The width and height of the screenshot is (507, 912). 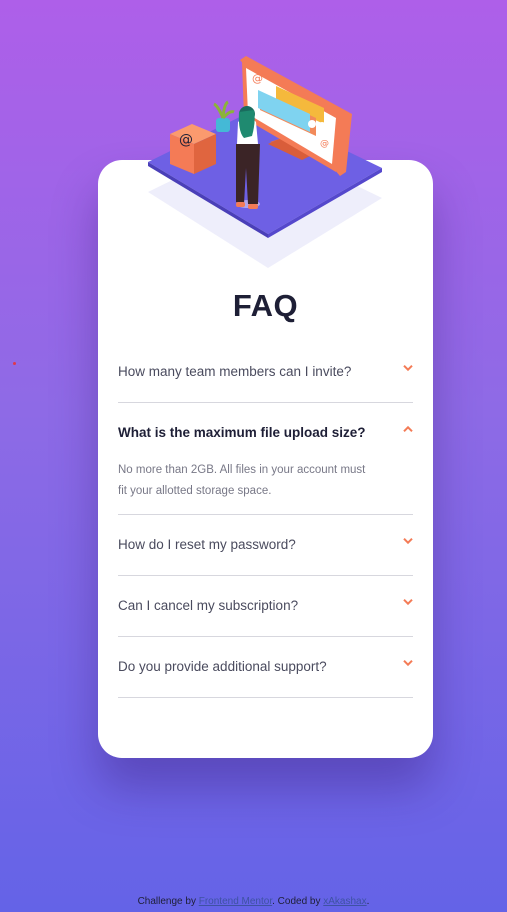 I want to click on faq-question-button: Can I cancel my subscription?, so click(x=265, y=606).